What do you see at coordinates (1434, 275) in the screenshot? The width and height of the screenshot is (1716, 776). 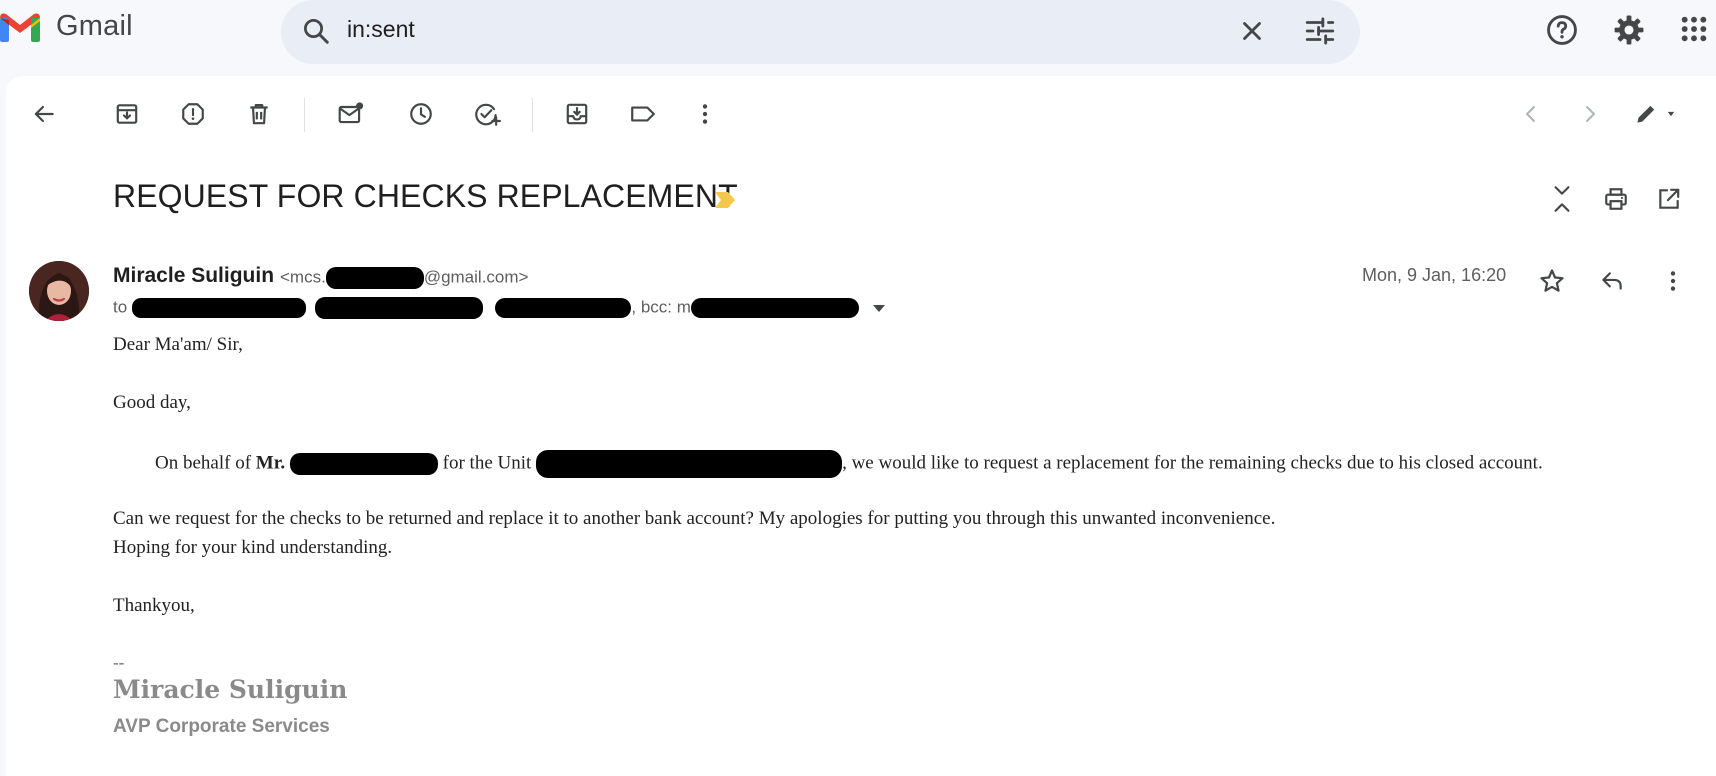 I see `email-date: Mon, 9 Jan, 16:20` at bounding box center [1434, 275].